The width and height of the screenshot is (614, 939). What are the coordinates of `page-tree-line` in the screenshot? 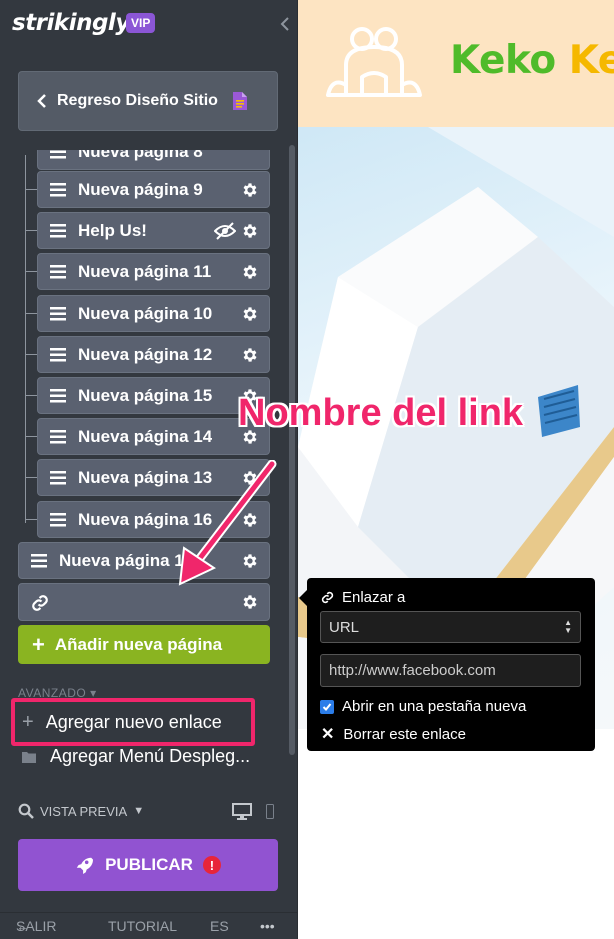 It's located at (25, 339).